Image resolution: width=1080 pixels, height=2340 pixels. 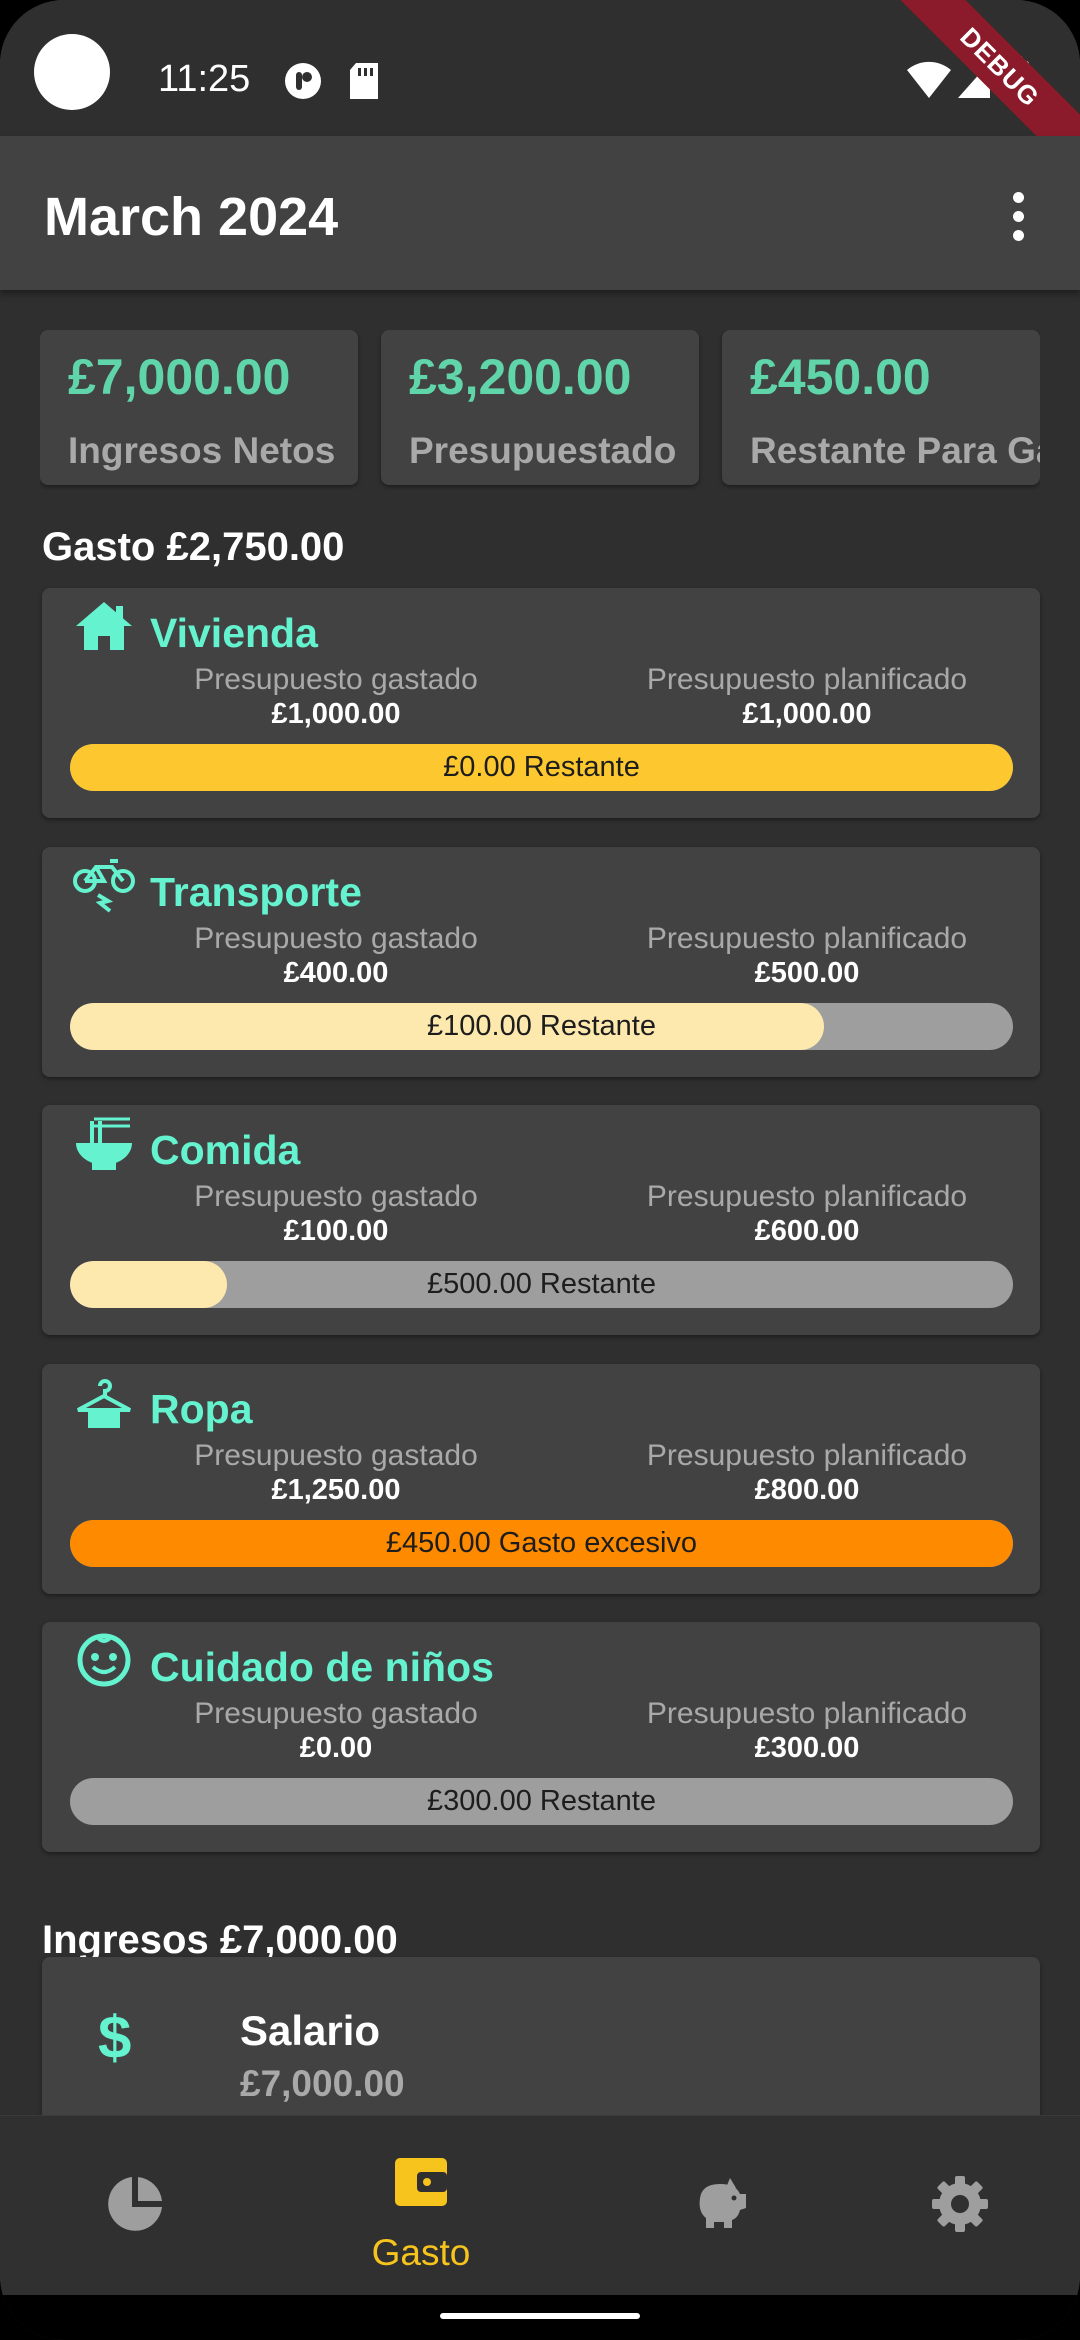 I want to click on piggy-bank-icon, so click(x=722, y=2203).